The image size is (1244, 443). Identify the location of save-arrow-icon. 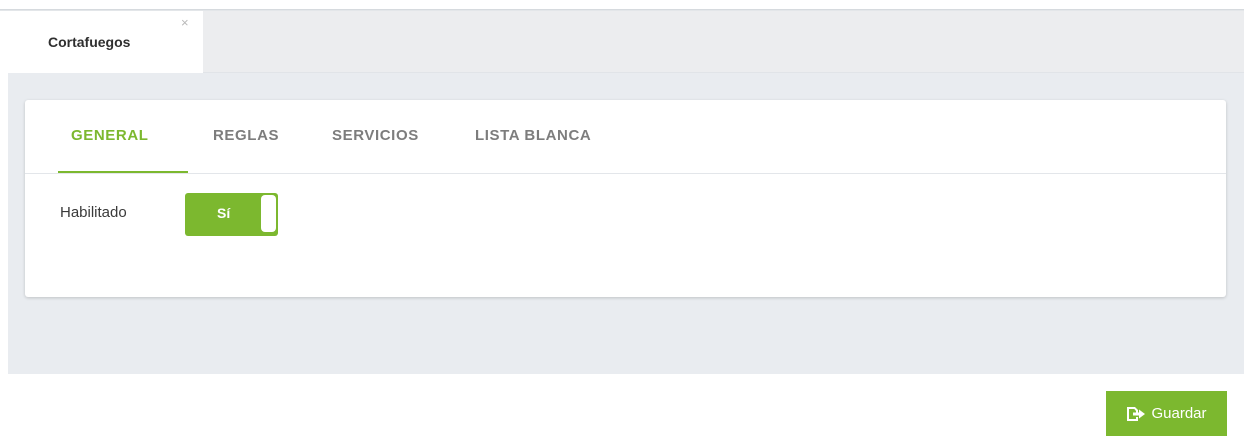
(1136, 414).